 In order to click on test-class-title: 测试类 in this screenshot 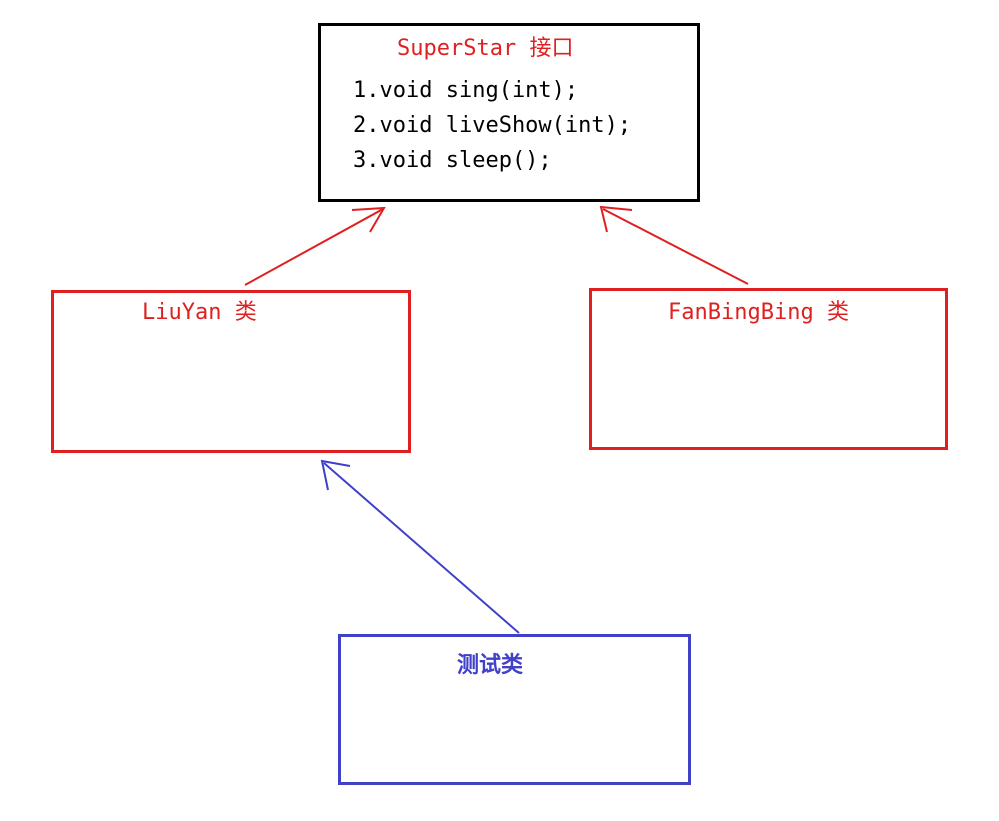, I will do `click(490, 665)`.